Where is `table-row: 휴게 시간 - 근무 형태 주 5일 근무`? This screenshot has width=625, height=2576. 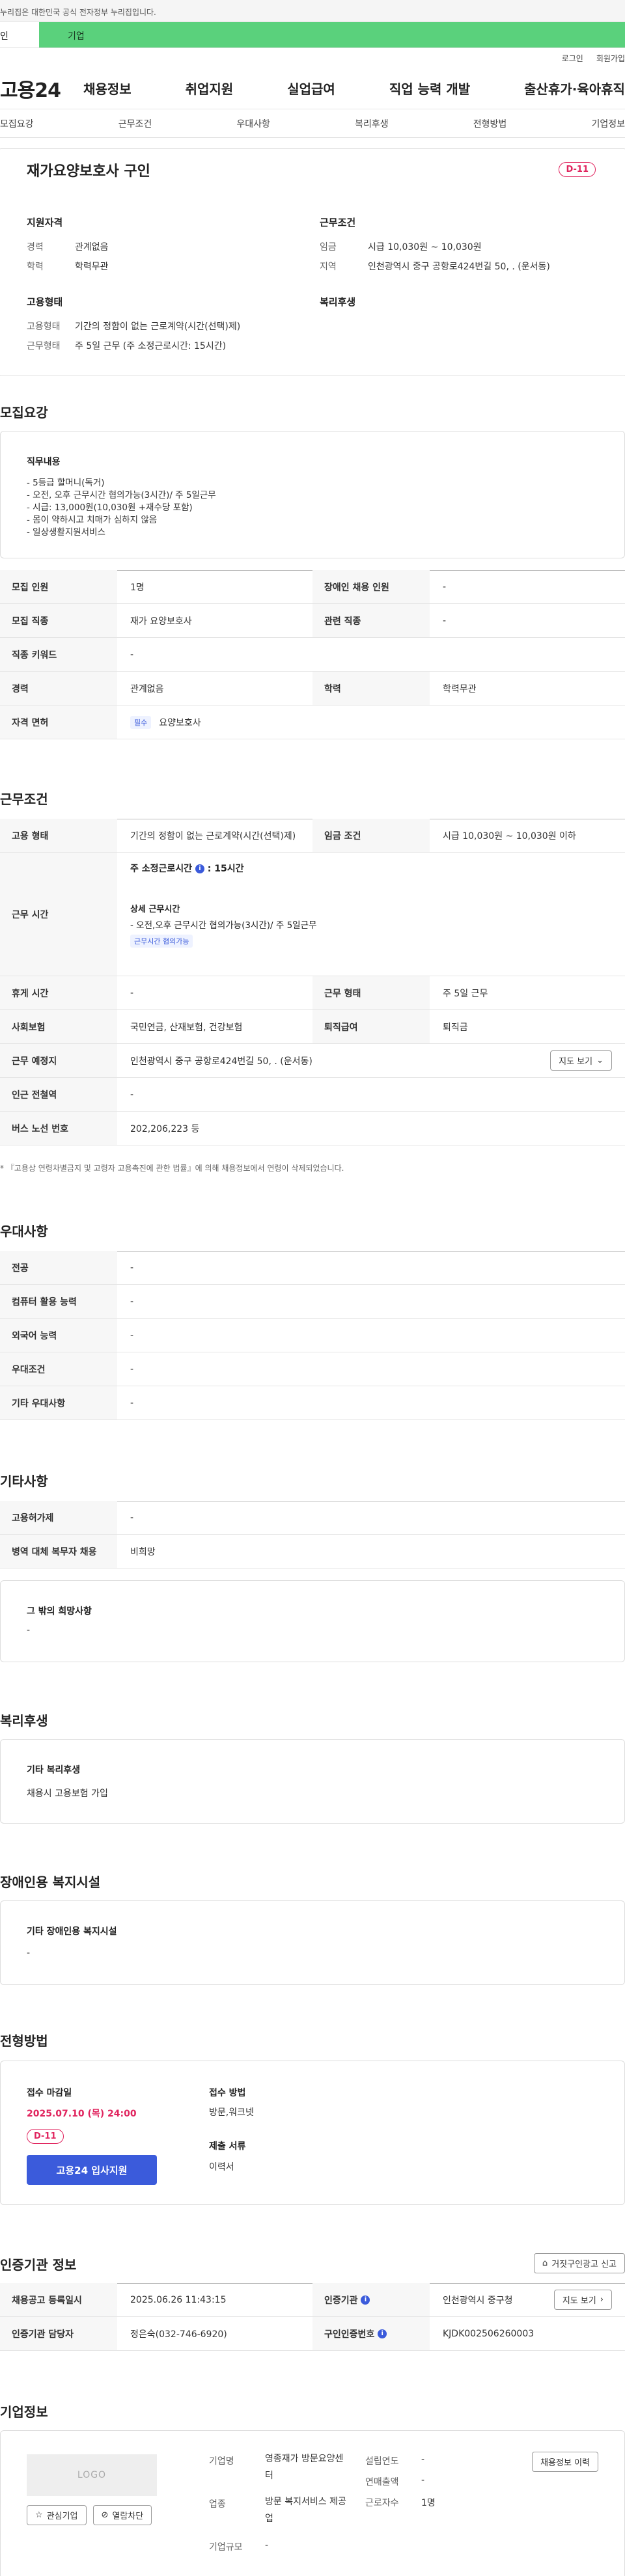 table-row: 휴게 시간 - 근무 형태 주 5일 근무 is located at coordinates (312, 993).